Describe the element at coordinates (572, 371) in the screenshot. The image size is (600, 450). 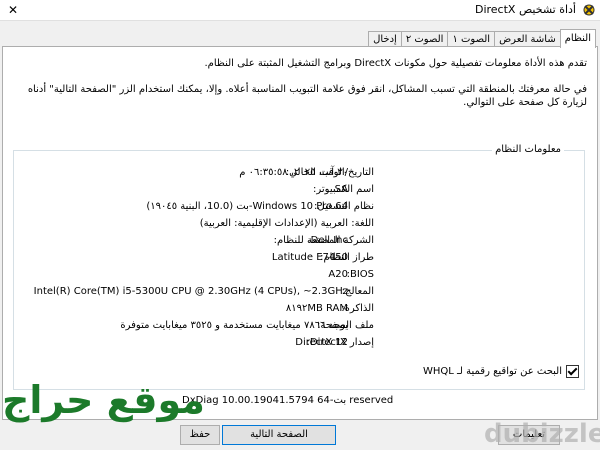
I see `whql-checkbox` at that location.